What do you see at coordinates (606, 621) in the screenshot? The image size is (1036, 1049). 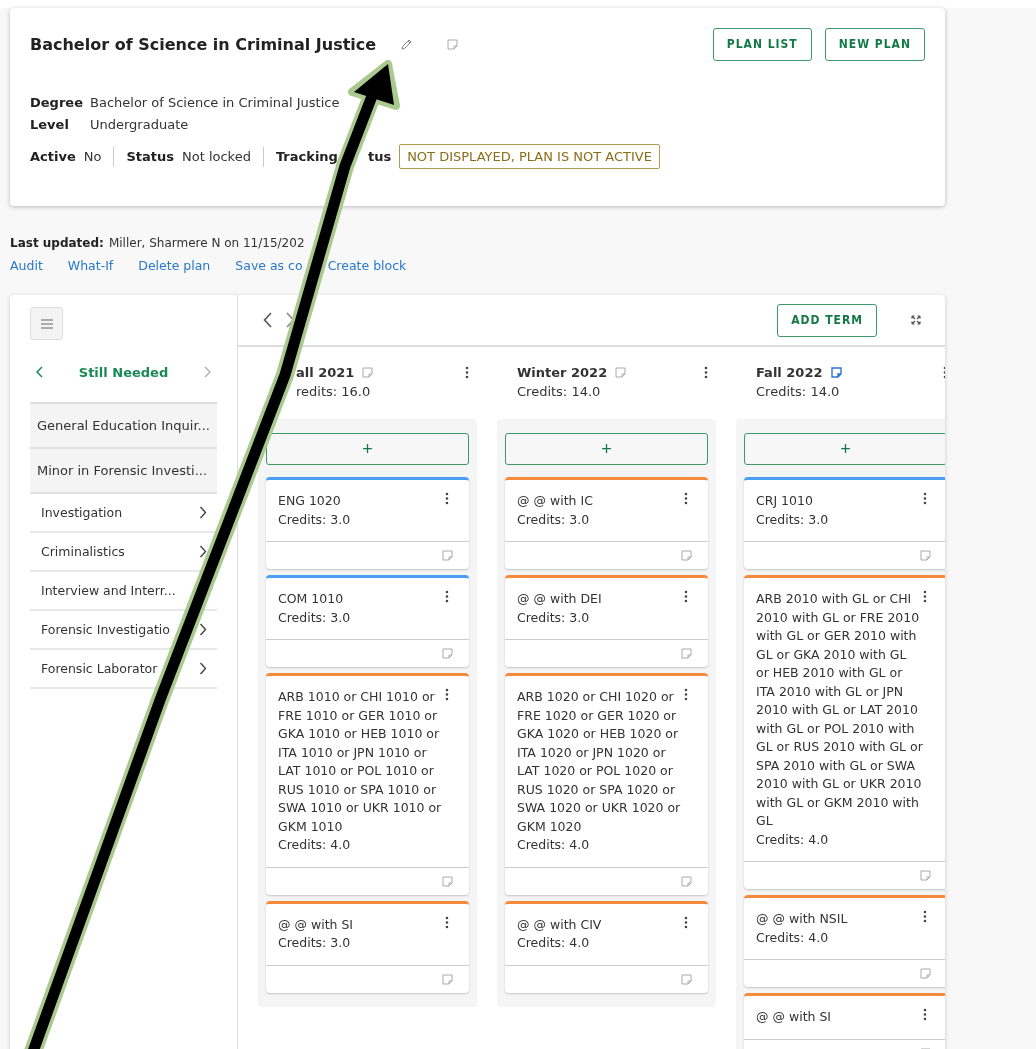 I see `course-card: @ @ with DEI Credits: 3.0` at bounding box center [606, 621].